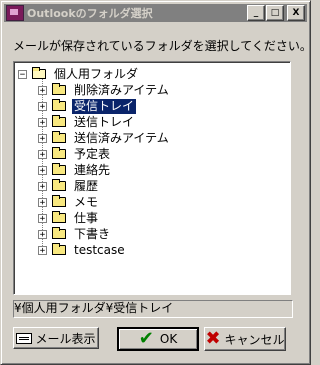  What do you see at coordinates (121, 90) in the screenshot?
I see `tree-node-label: 削除済みアイテム` at bounding box center [121, 90].